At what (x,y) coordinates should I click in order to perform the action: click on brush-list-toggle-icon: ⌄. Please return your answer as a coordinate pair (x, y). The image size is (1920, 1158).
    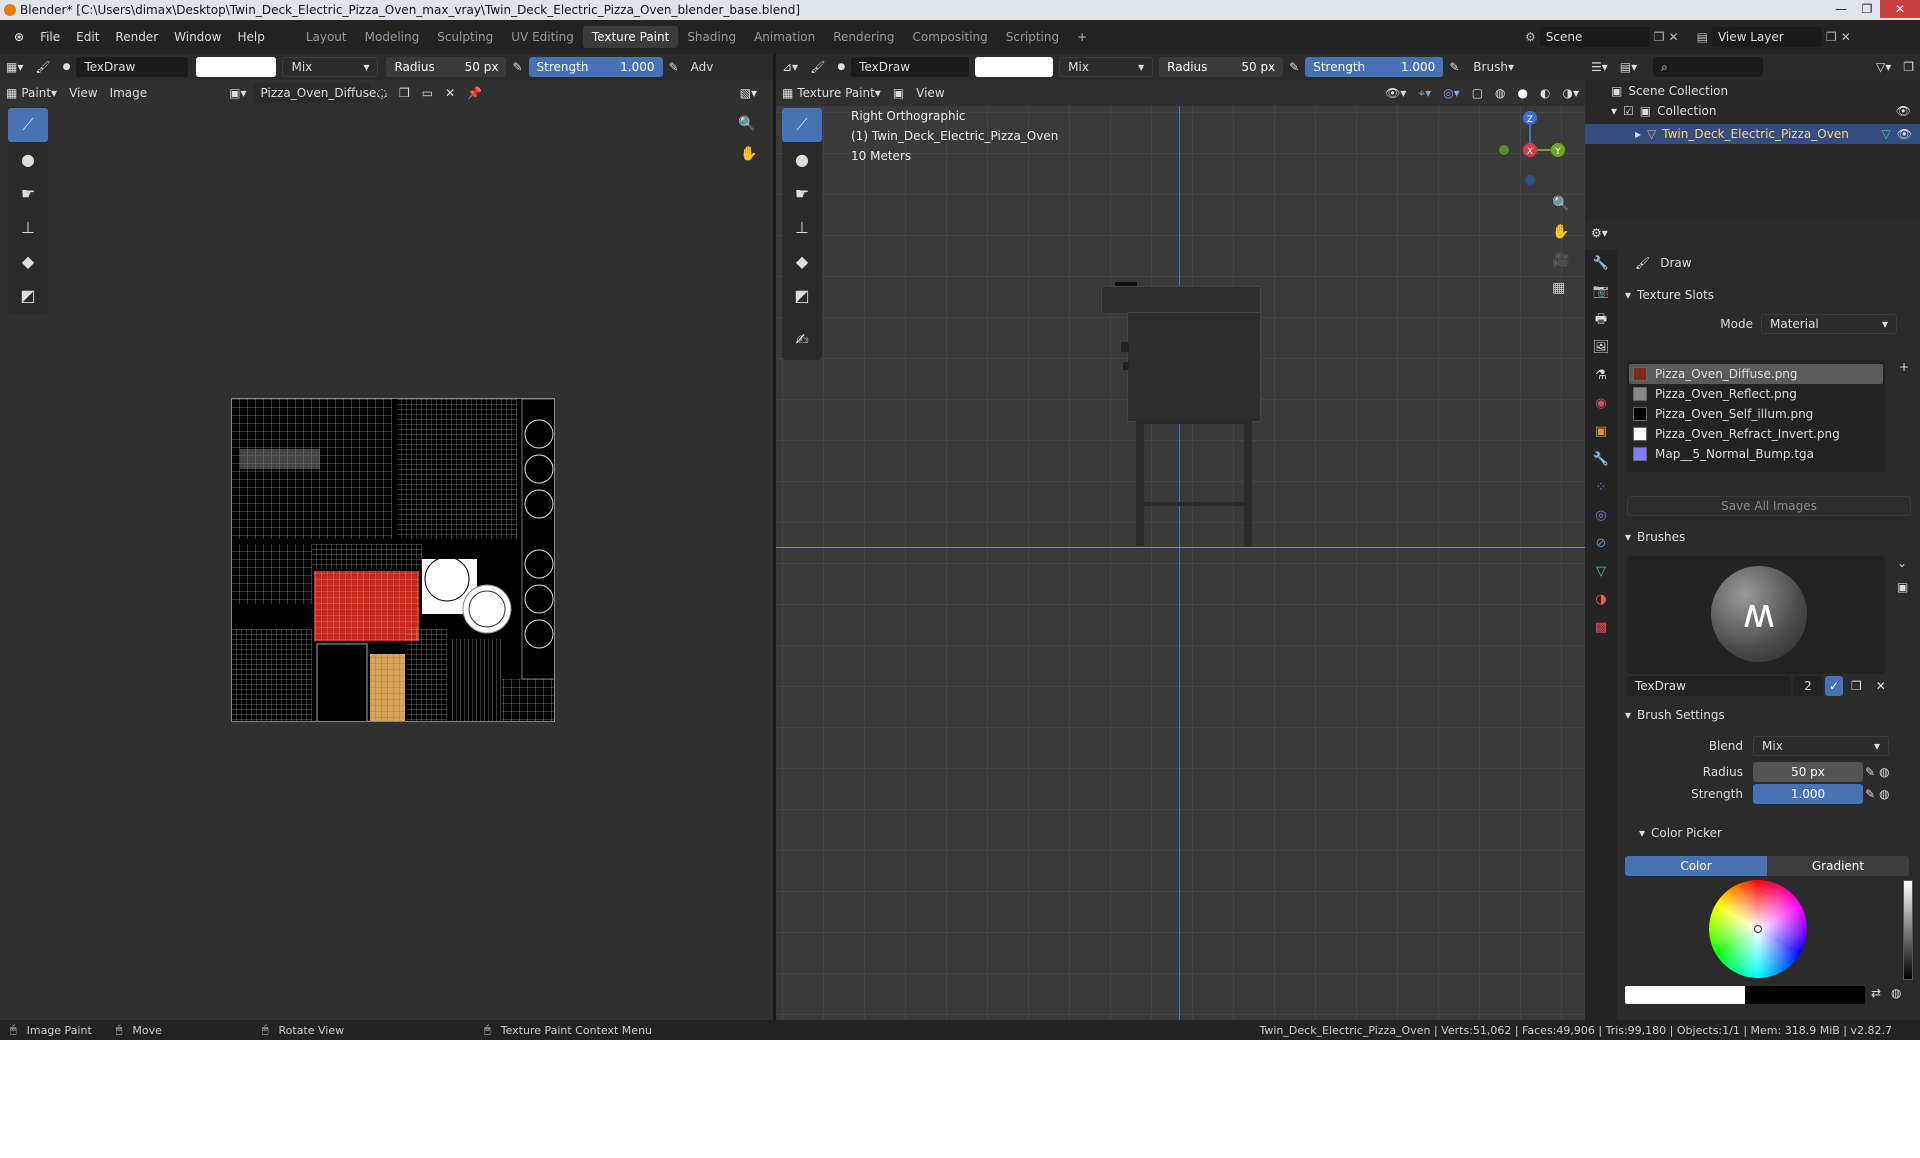
    Looking at the image, I should click on (1902, 563).